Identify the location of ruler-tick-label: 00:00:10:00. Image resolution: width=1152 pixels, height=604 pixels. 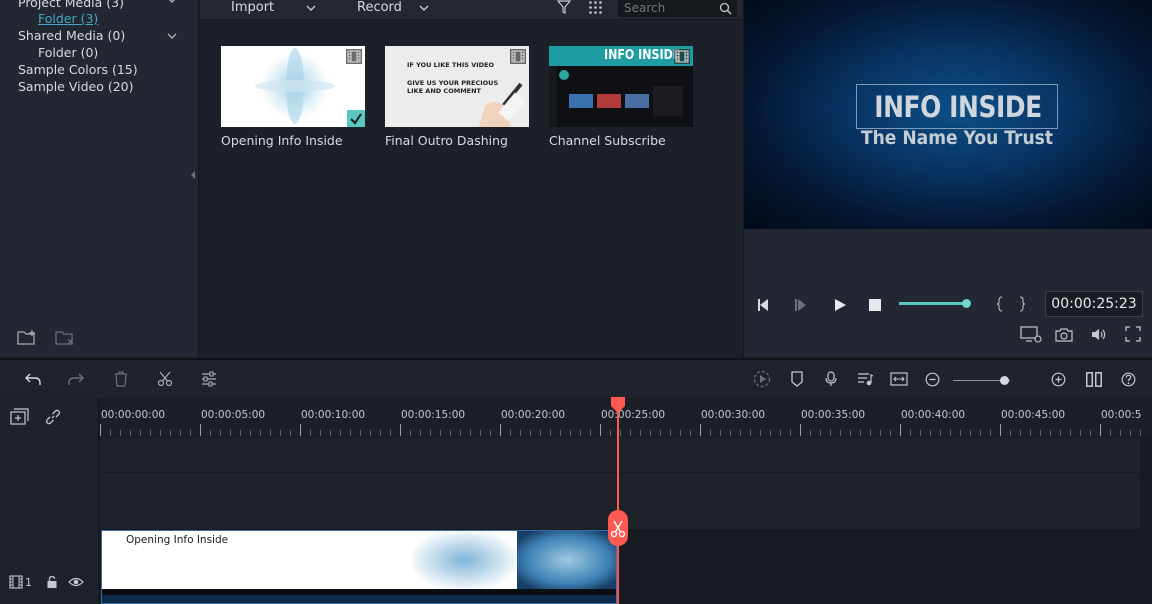
(333, 415).